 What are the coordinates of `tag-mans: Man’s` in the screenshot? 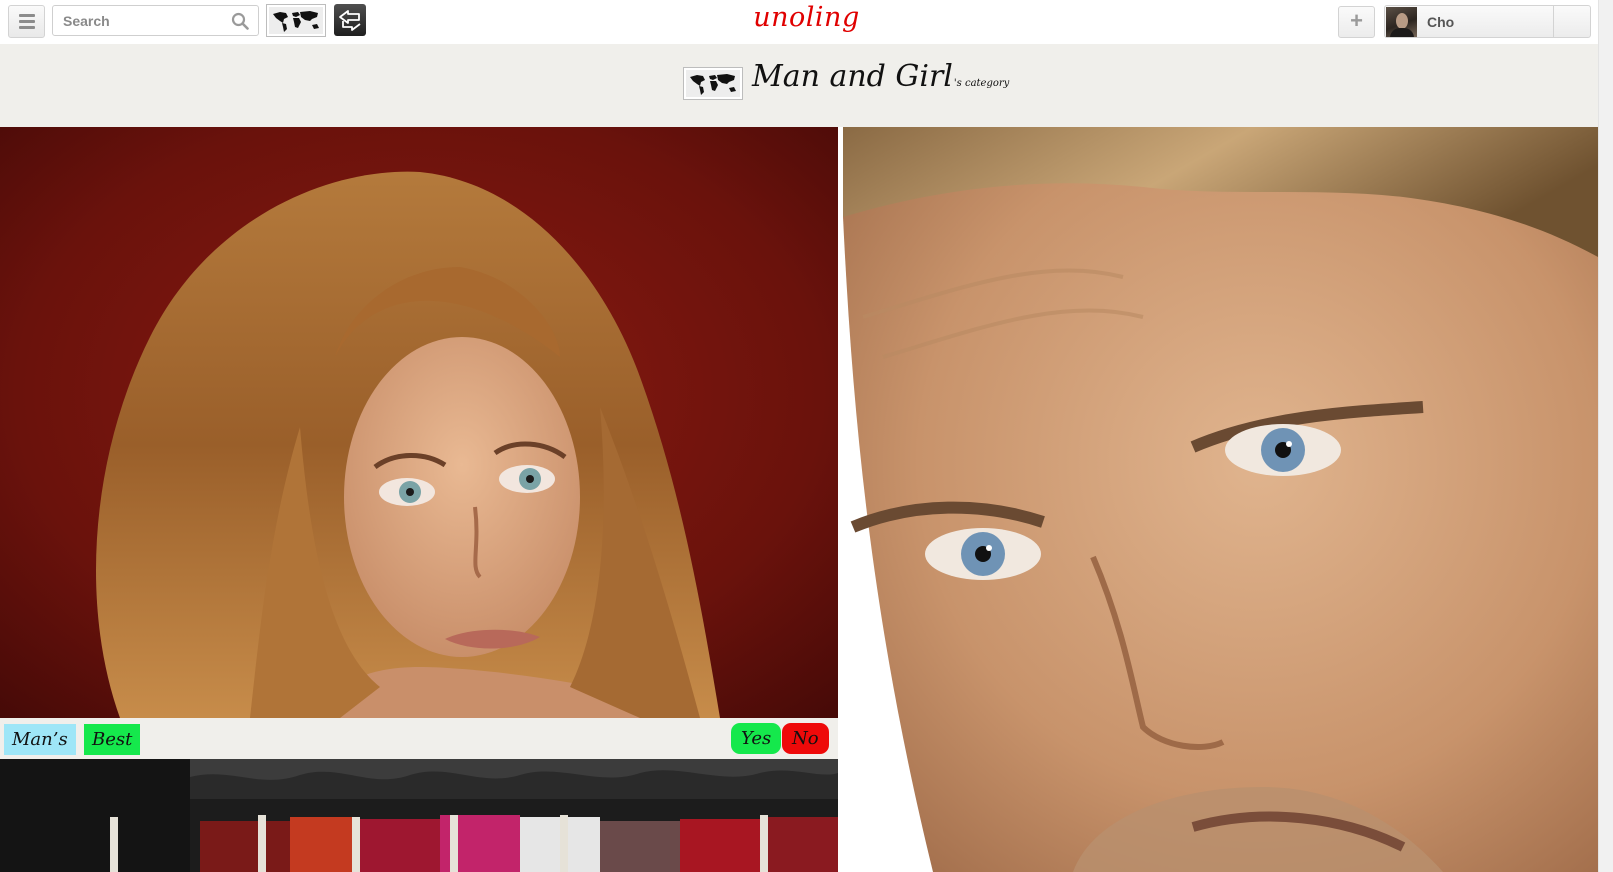 It's located at (40, 739).